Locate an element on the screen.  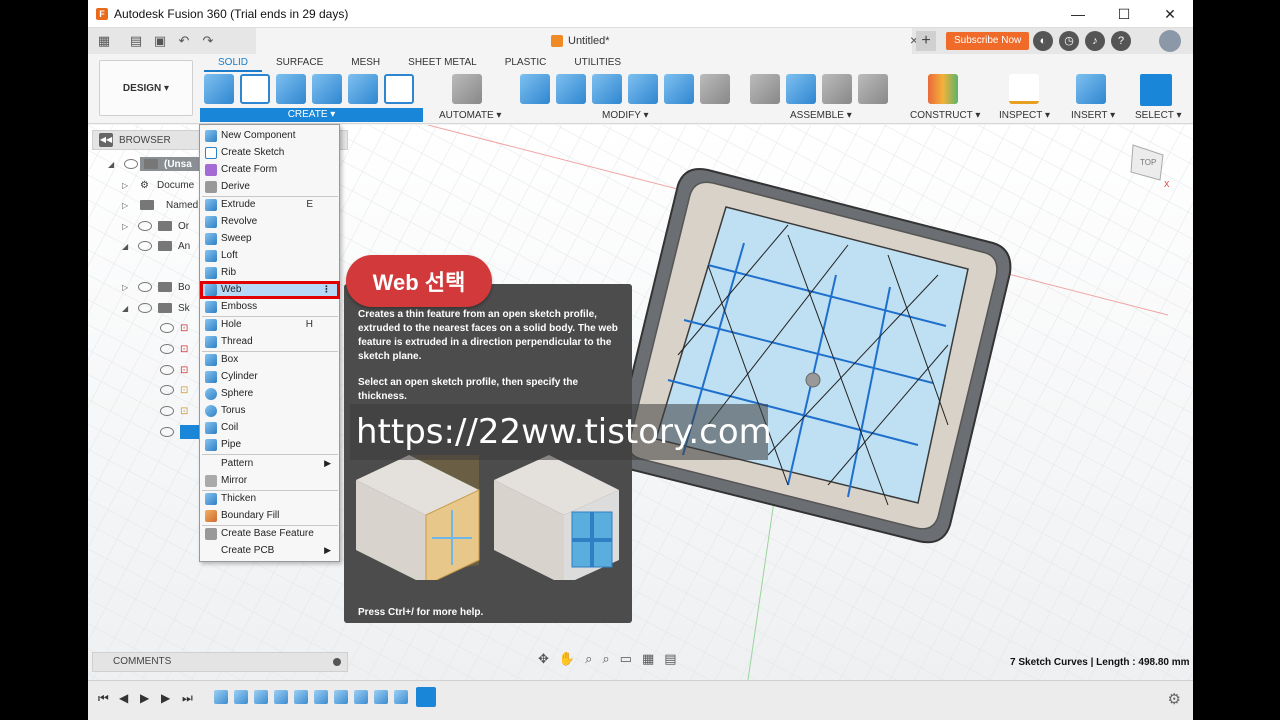
menu-item-cylinder: Cylinder is located at coordinates (270, 376).